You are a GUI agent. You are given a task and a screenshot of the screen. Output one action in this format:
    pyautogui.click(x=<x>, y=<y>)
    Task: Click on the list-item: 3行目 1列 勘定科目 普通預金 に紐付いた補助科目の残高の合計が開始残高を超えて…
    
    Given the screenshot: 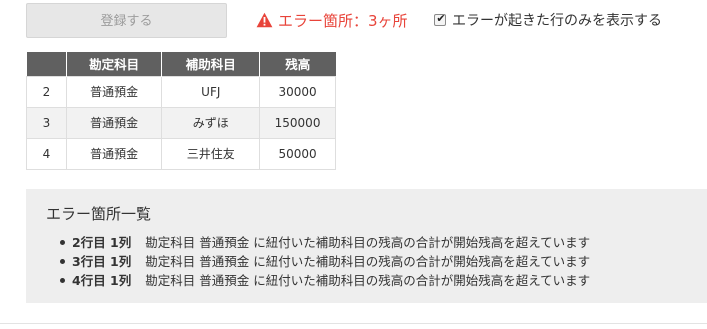 What is the action you would take?
    pyautogui.click(x=325, y=261)
    